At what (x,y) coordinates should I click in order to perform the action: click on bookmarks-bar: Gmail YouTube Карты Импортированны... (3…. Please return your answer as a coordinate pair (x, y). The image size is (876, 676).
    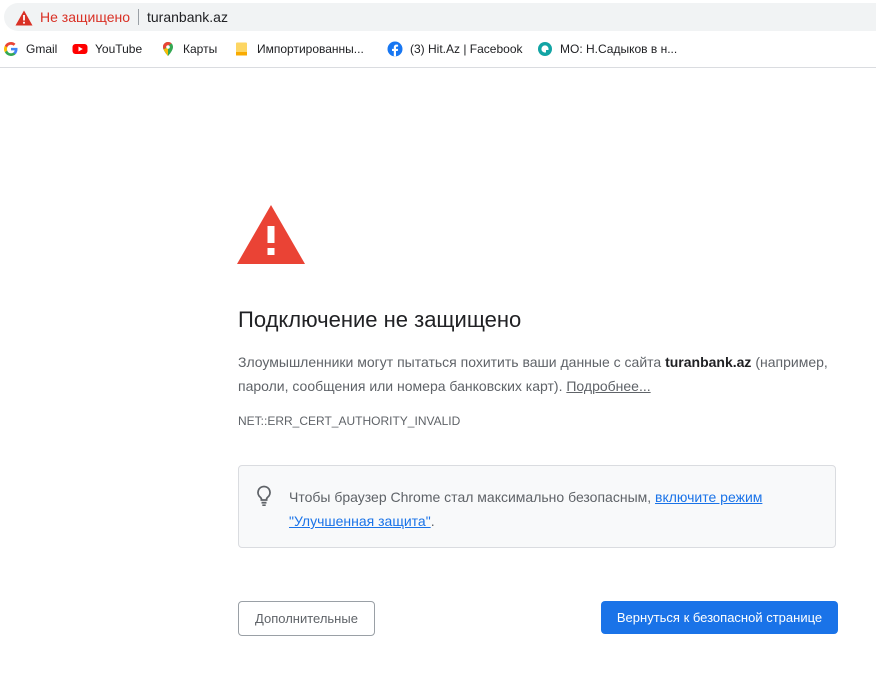
    Looking at the image, I should click on (438, 49).